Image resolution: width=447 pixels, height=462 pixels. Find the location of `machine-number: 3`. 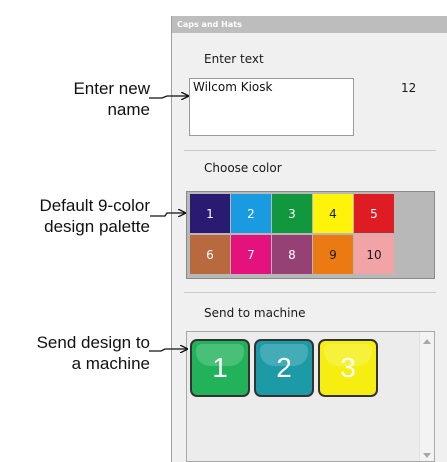

machine-number: 3 is located at coordinates (348, 367).